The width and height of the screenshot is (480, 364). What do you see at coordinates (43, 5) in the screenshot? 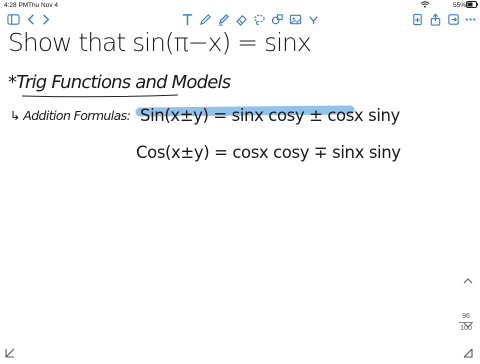
I see `status-date: Thu Nov 4` at bounding box center [43, 5].